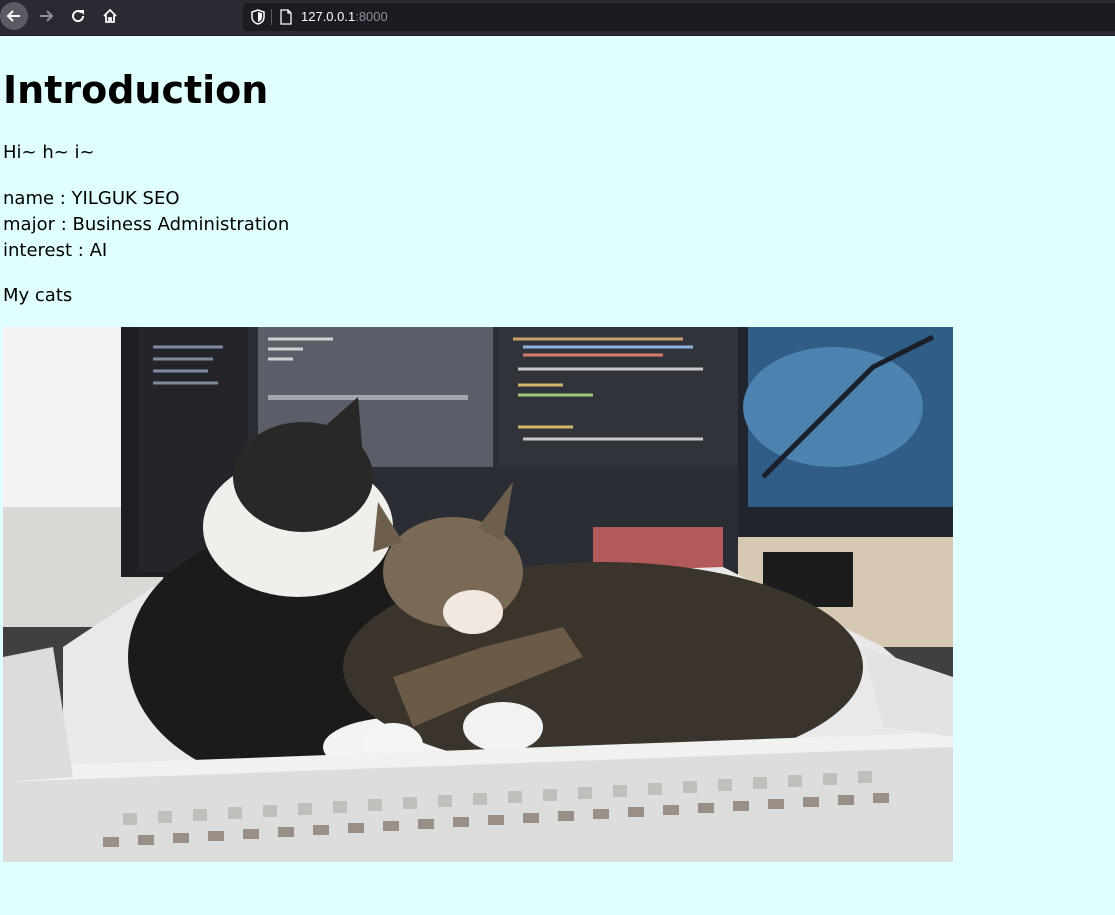 This screenshot has width=1115, height=915. Describe the element at coordinates (679, 17) in the screenshot. I see `address-bar: 127.0.0.1:8000` at that location.